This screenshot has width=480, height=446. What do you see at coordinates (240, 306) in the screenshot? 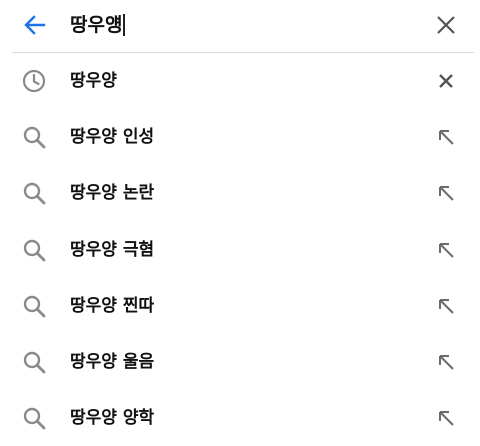
I see `suggestion-item: 땅우양 찐따` at bounding box center [240, 306].